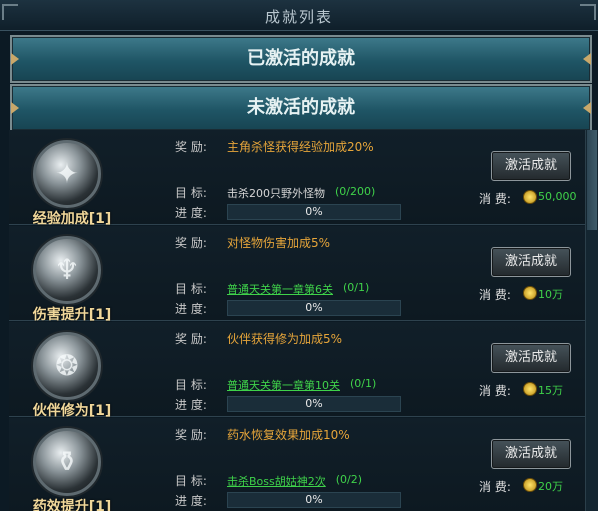 This screenshot has width=598, height=511. I want to click on achievement-name: 药效提升[1], so click(72, 505).